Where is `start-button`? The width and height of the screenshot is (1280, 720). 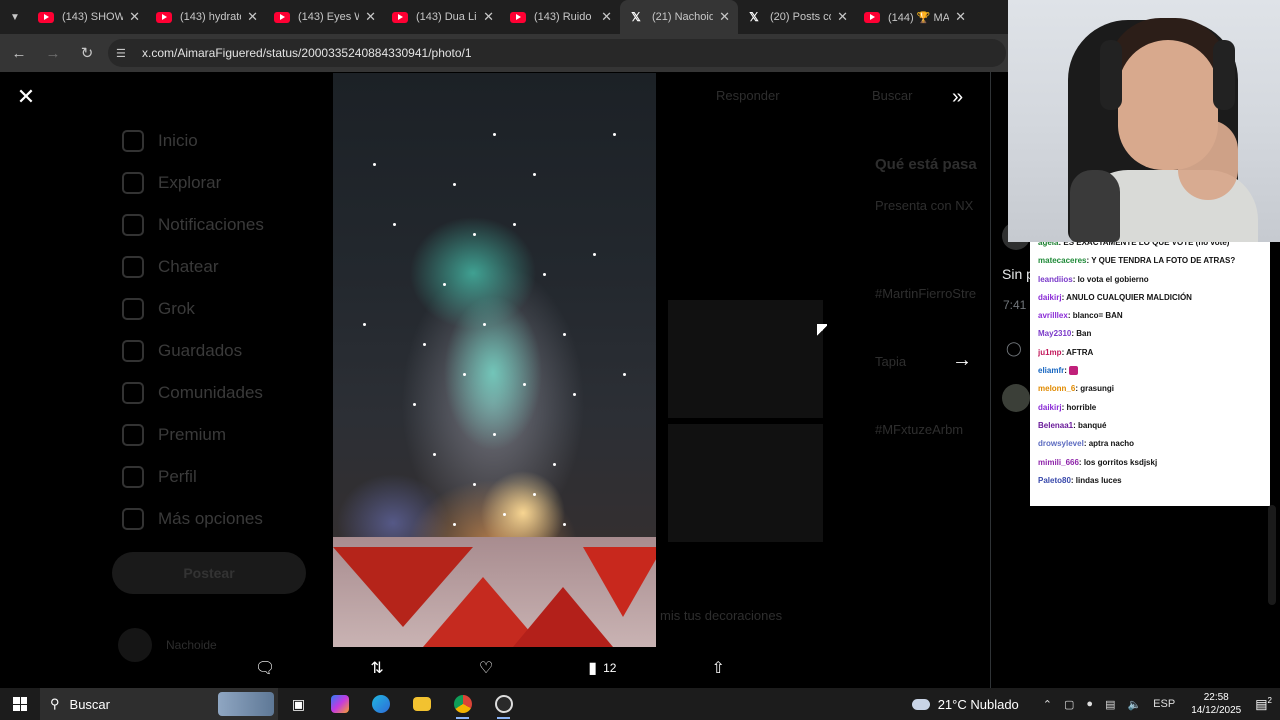 start-button is located at coordinates (20, 704).